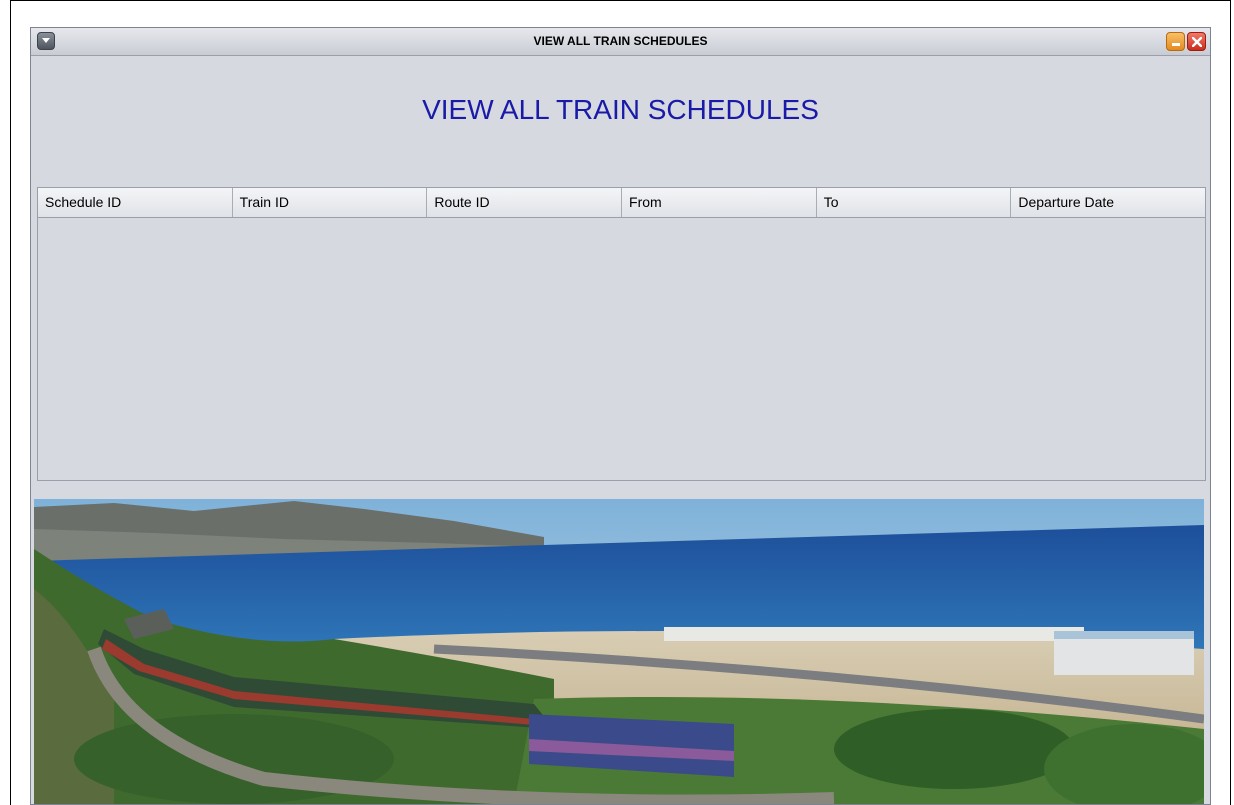  I want to click on column-header-departure-date: Departure Date, so click(1108, 202).